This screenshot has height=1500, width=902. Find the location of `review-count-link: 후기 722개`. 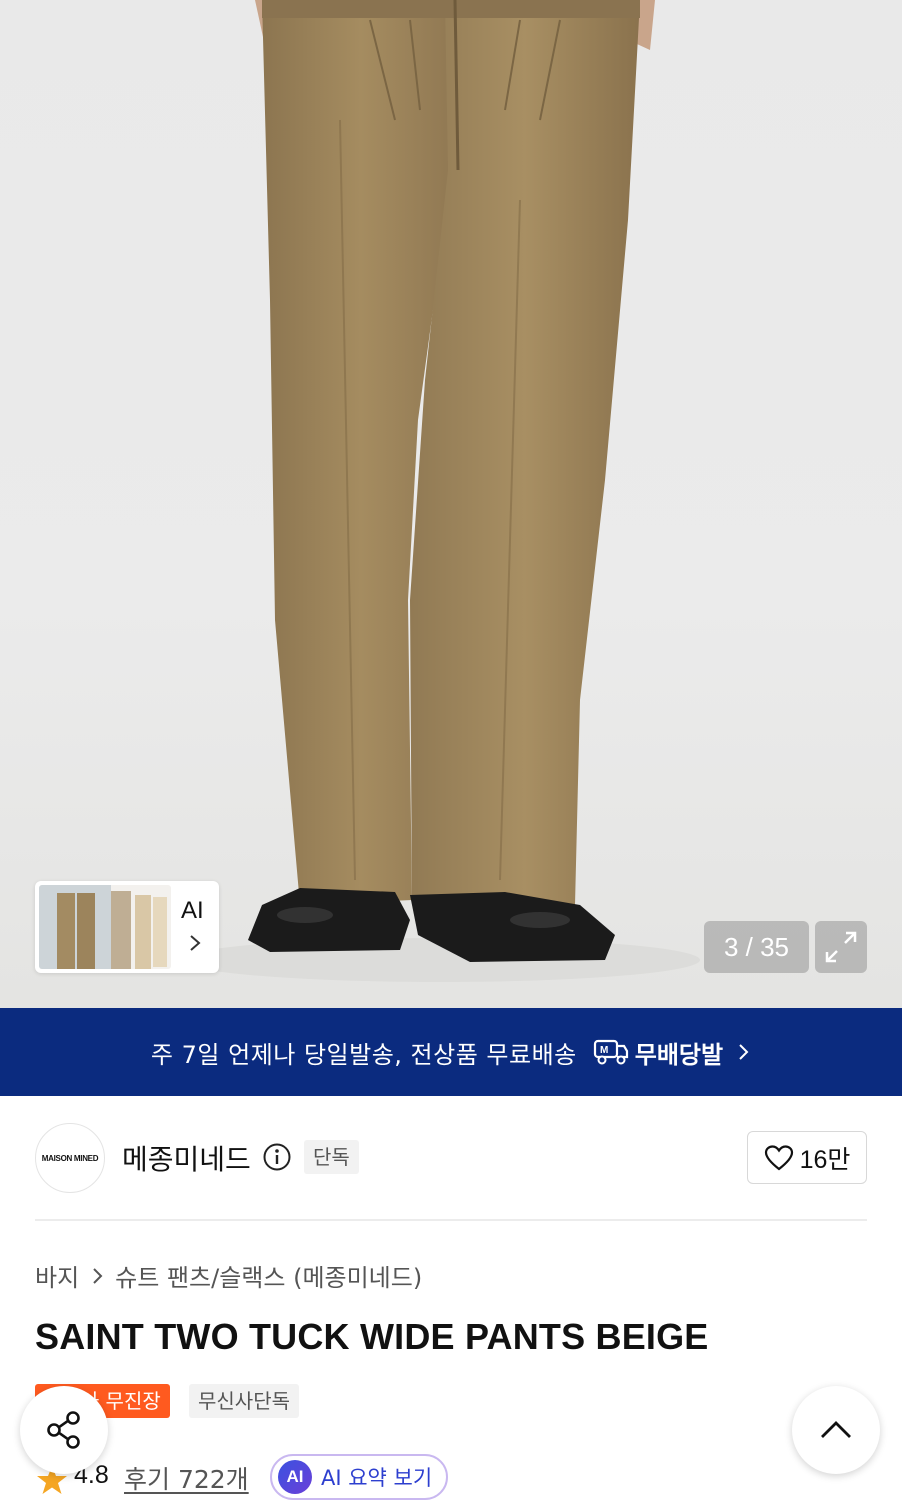

review-count-link: 후기 722개 is located at coordinates (186, 1478).